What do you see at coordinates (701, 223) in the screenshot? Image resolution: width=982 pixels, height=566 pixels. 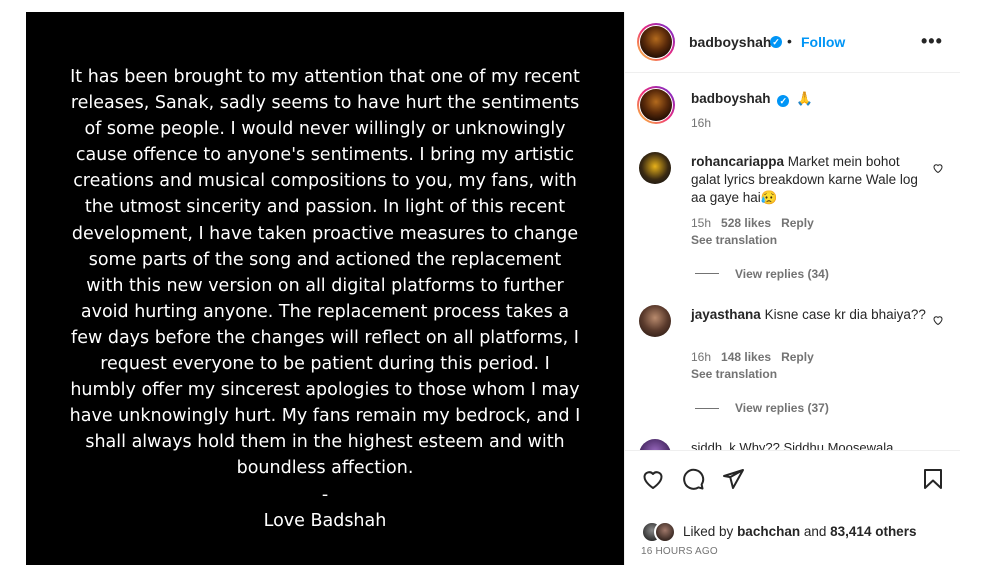 I see `comment-time: 15h` at bounding box center [701, 223].